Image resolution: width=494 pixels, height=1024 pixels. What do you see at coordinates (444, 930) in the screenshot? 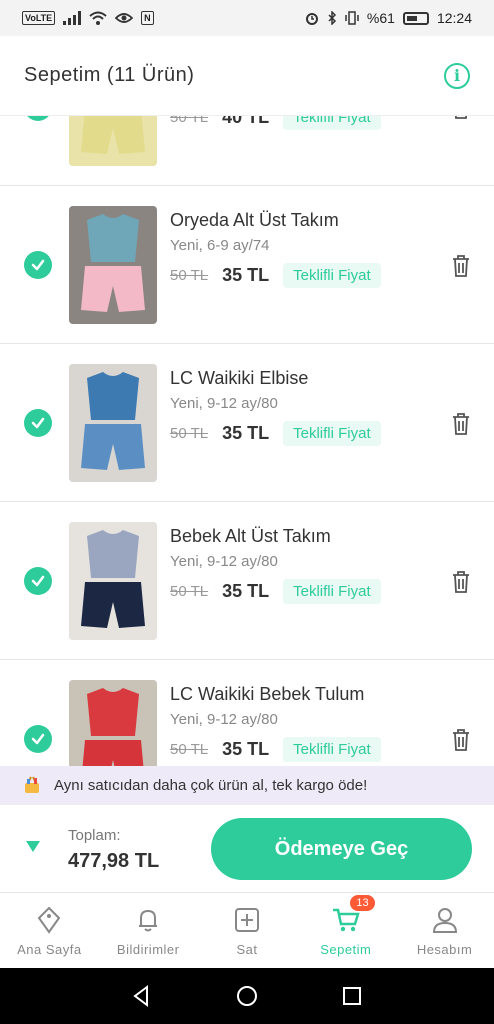
I see `nav-account: Hesabım` at bounding box center [444, 930].